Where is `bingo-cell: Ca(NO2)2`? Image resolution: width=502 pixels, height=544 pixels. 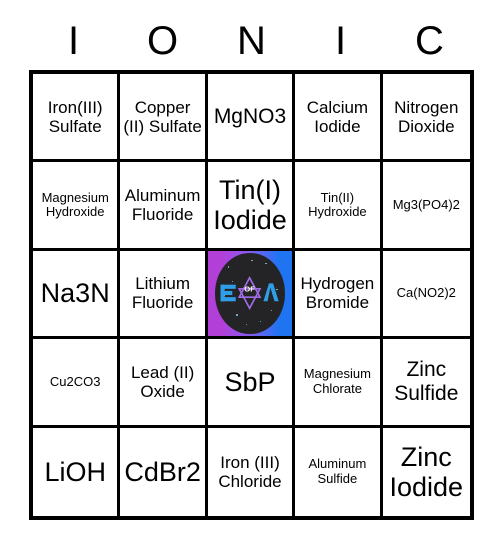 bingo-cell: Ca(NO2)2 is located at coordinates (426, 295).